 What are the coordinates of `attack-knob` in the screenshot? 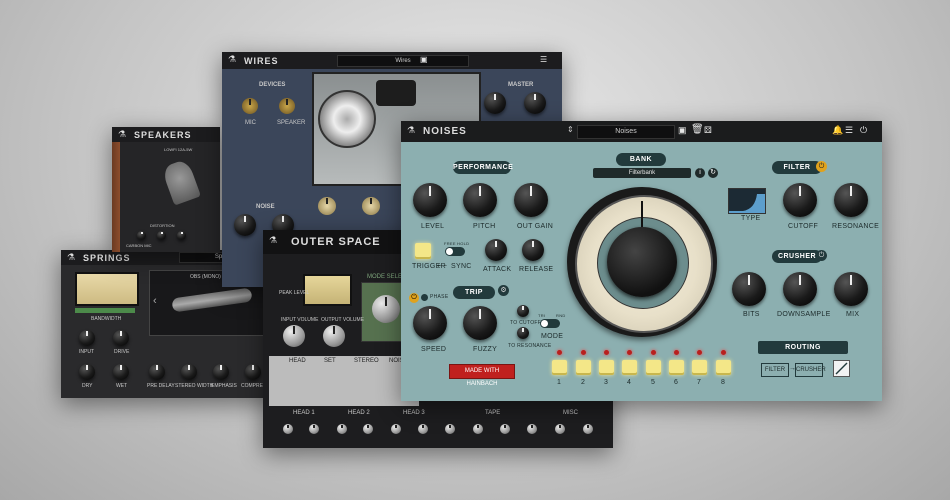 It's located at (496, 250).